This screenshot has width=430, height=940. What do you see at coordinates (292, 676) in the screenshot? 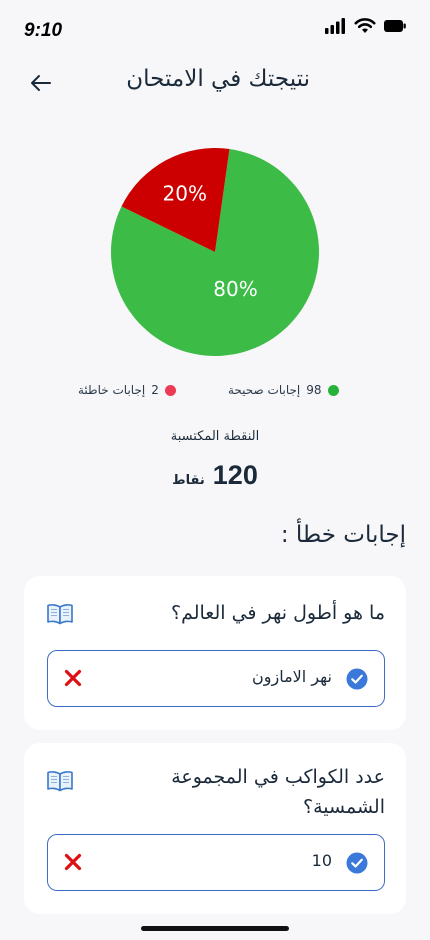
I see `answer-text: نهر الامازون` at bounding box center [292, 676].